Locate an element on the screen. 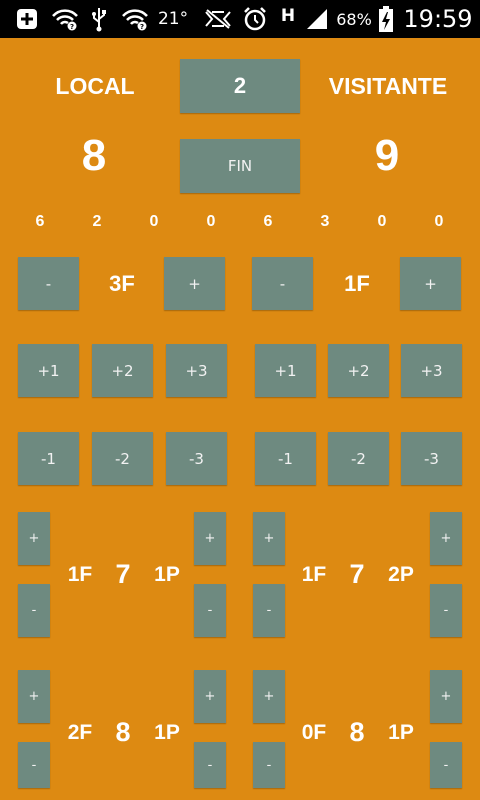  away-player1-foul-plus-button: + is located at coordinates (269, 538).